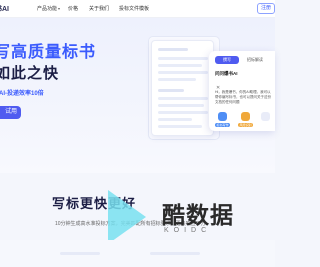 This screenshot has width=320, height=267. I want to click on hero-title: 写高质量标书, so click(48, 50).